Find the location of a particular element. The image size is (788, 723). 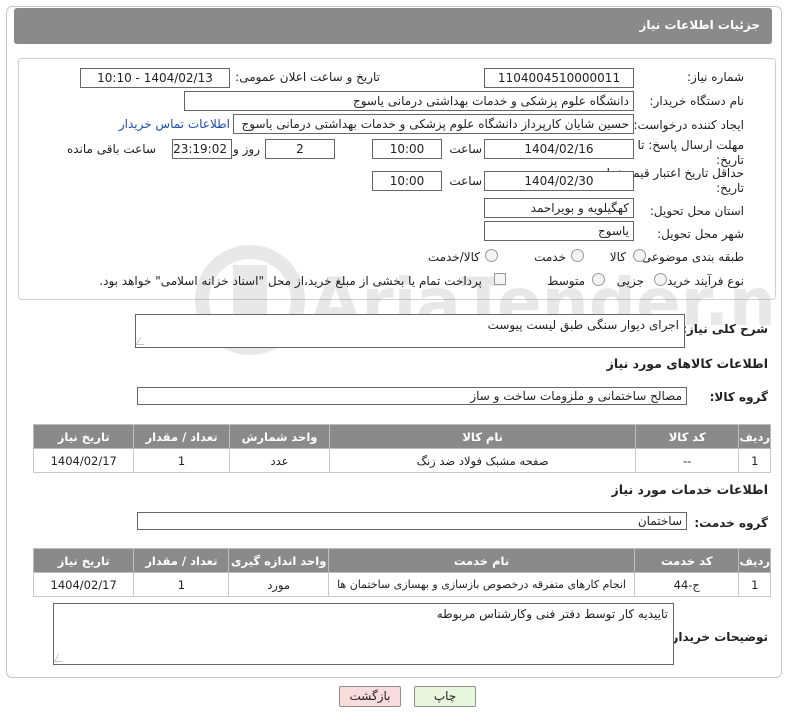

goods-col-code: کد کالا is located at coordinates (687, 436).